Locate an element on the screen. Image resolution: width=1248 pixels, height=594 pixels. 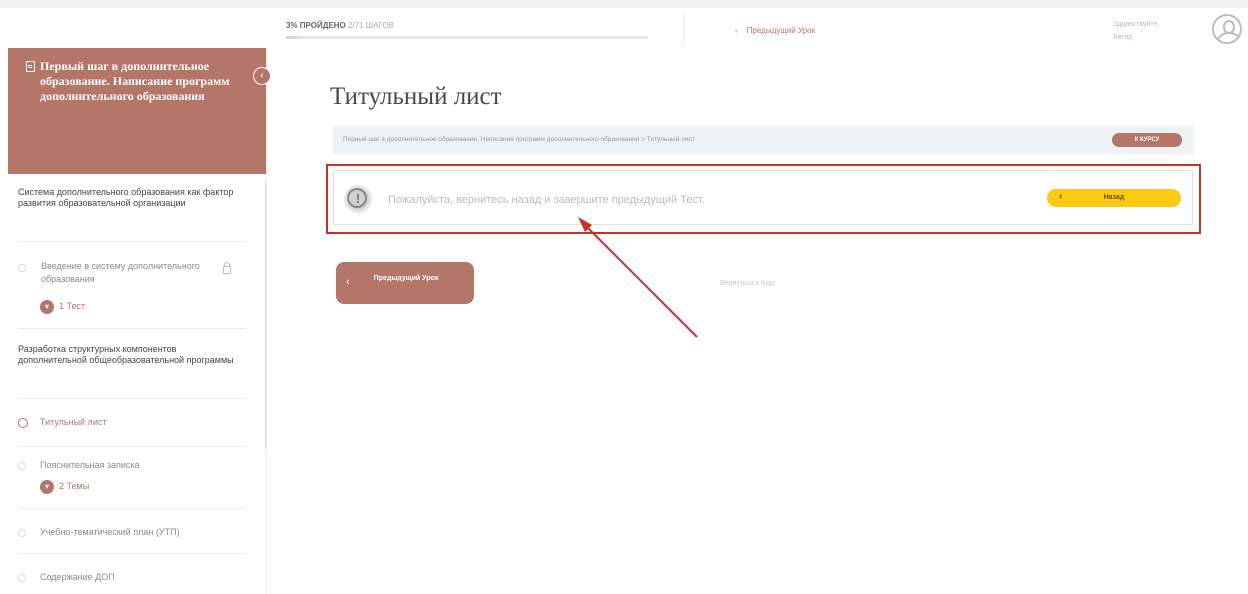
annotation-arrow-line is located at coordinates (640, 280).